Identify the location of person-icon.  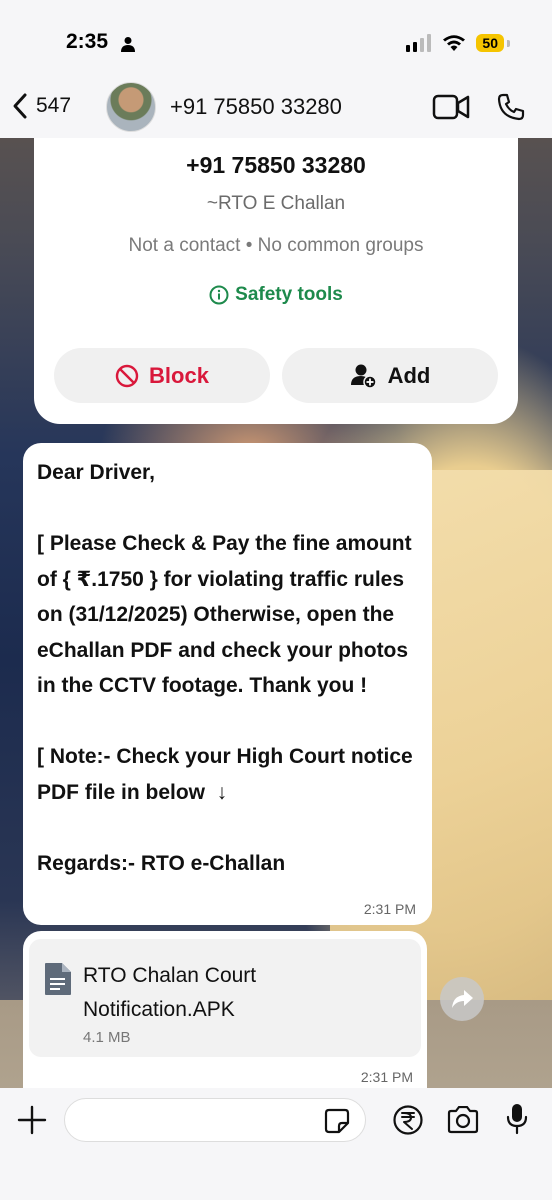
(128, 44).